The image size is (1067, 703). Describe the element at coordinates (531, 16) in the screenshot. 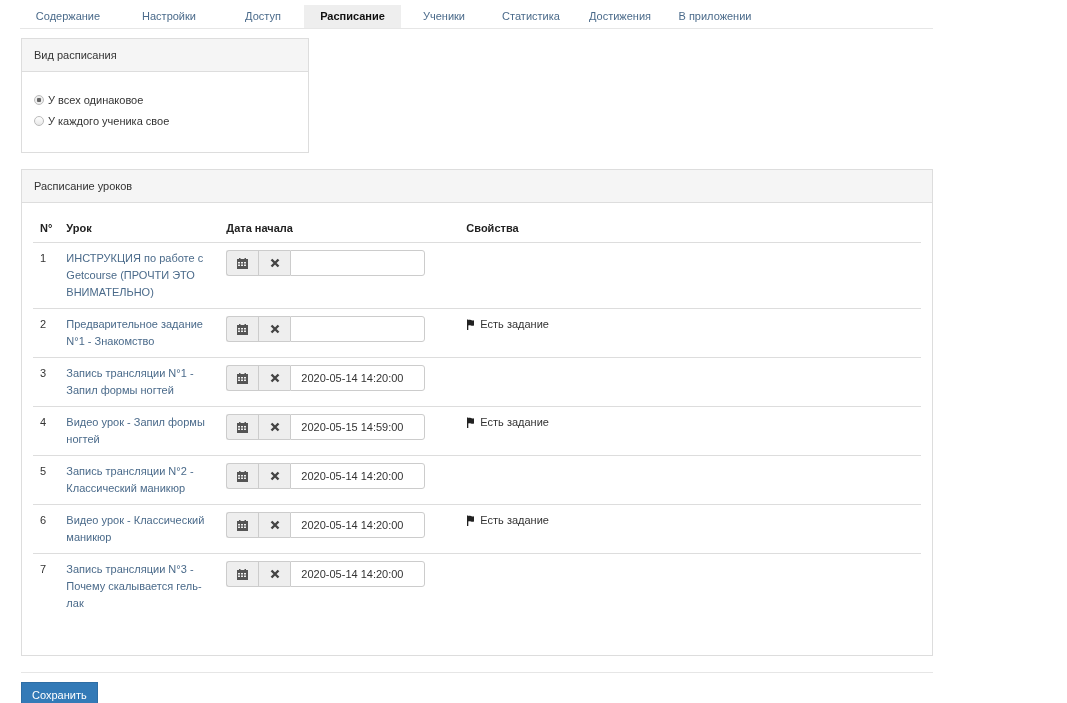

I see `tab: Статистика` at that location.